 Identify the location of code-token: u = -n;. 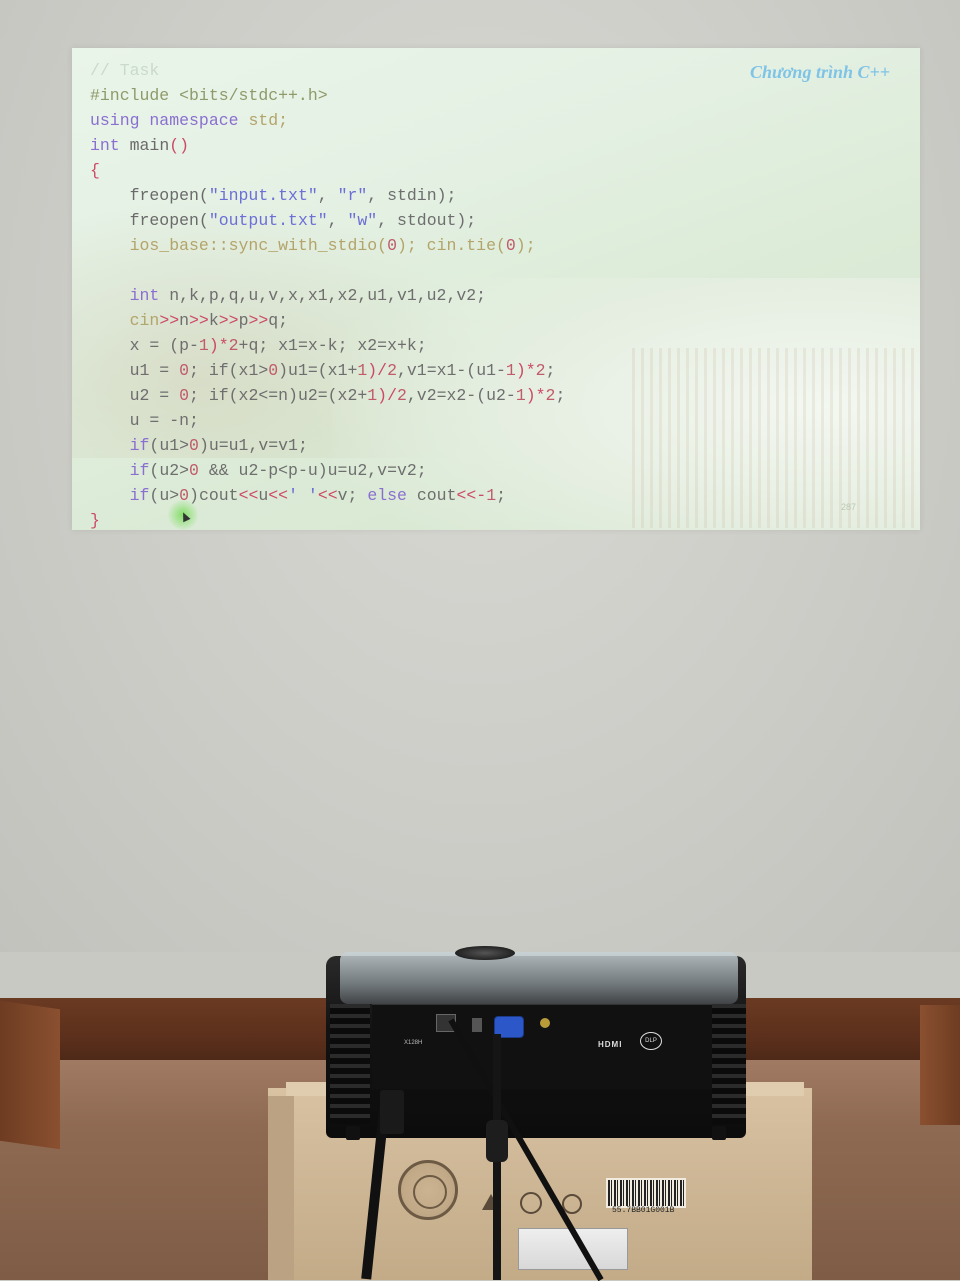
(144, 420).